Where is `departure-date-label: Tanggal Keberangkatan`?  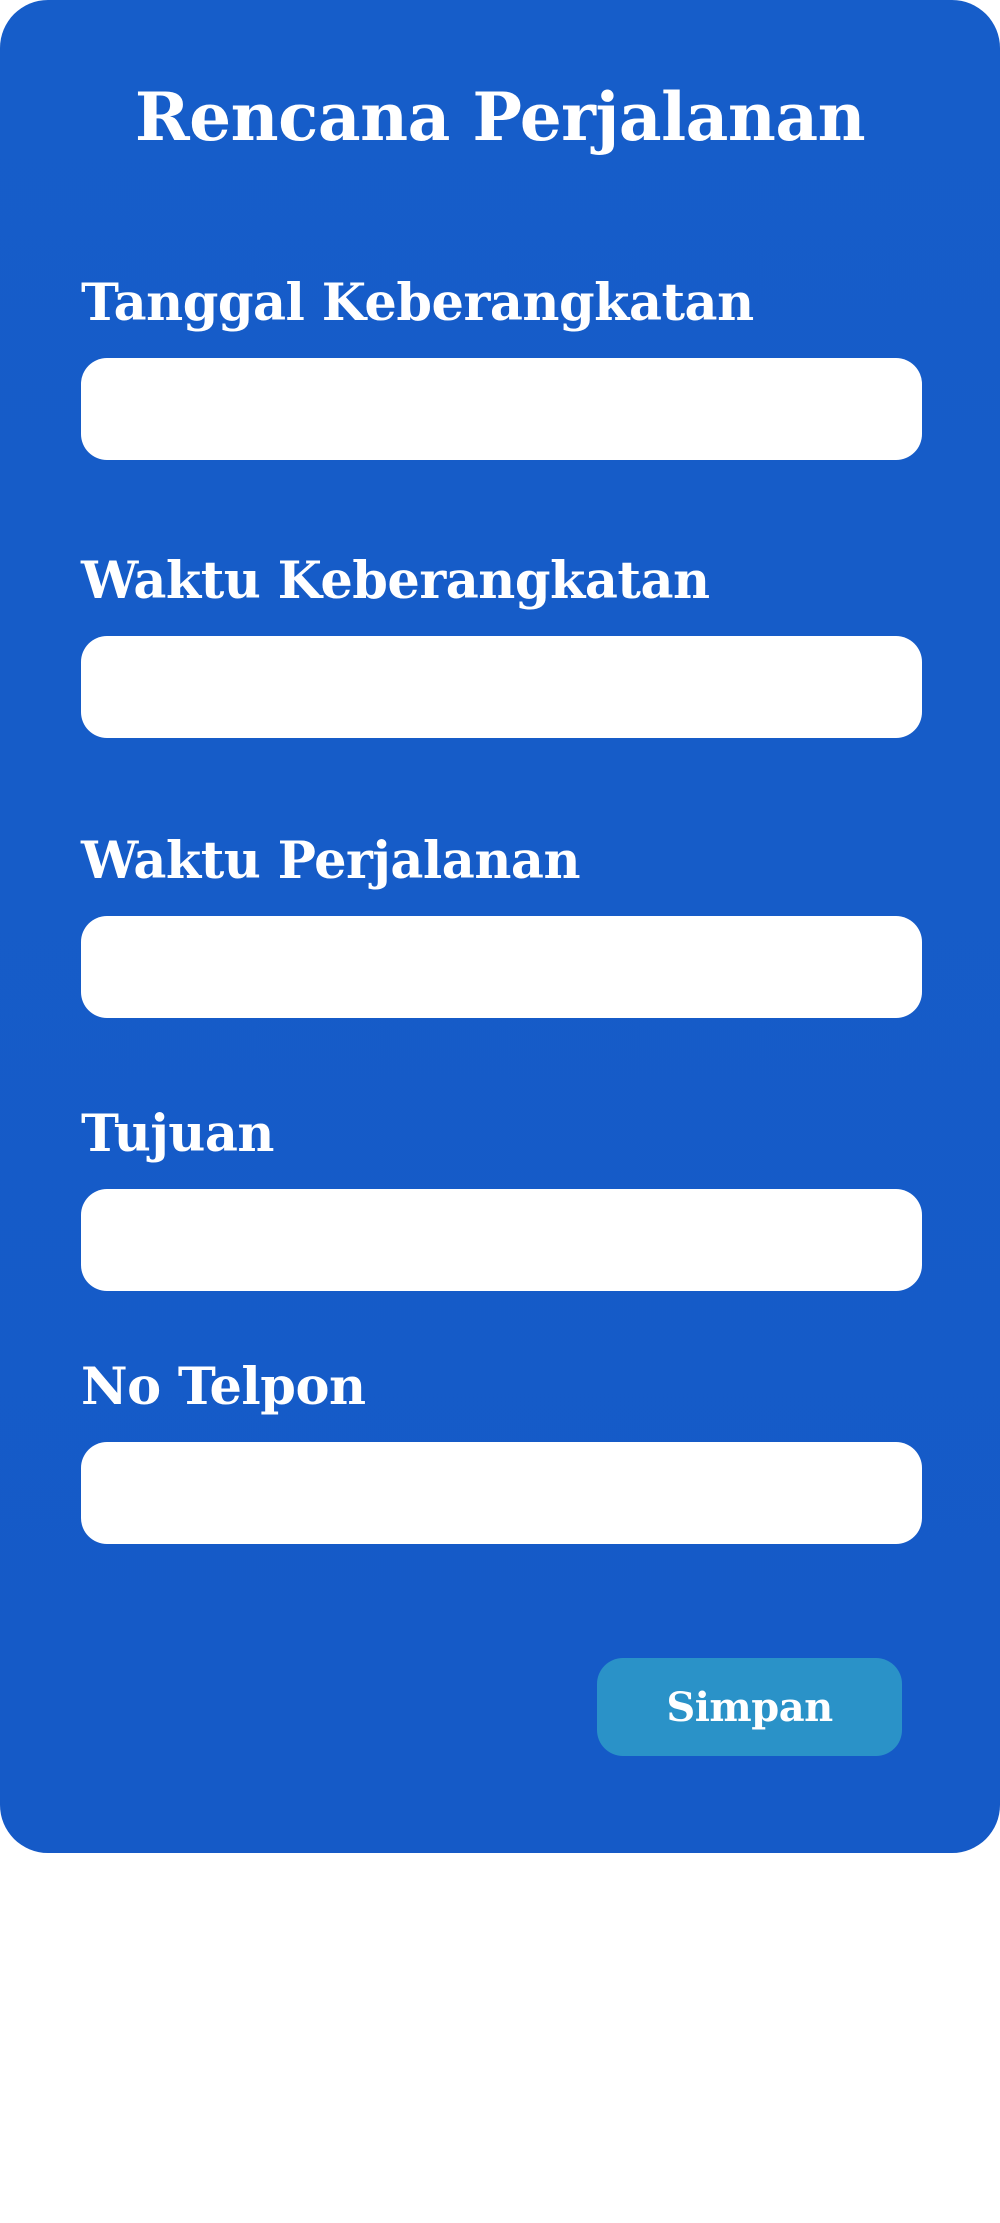 departure-date-label: Tanggal Keberangkatan is located at coordinates (417, 303).